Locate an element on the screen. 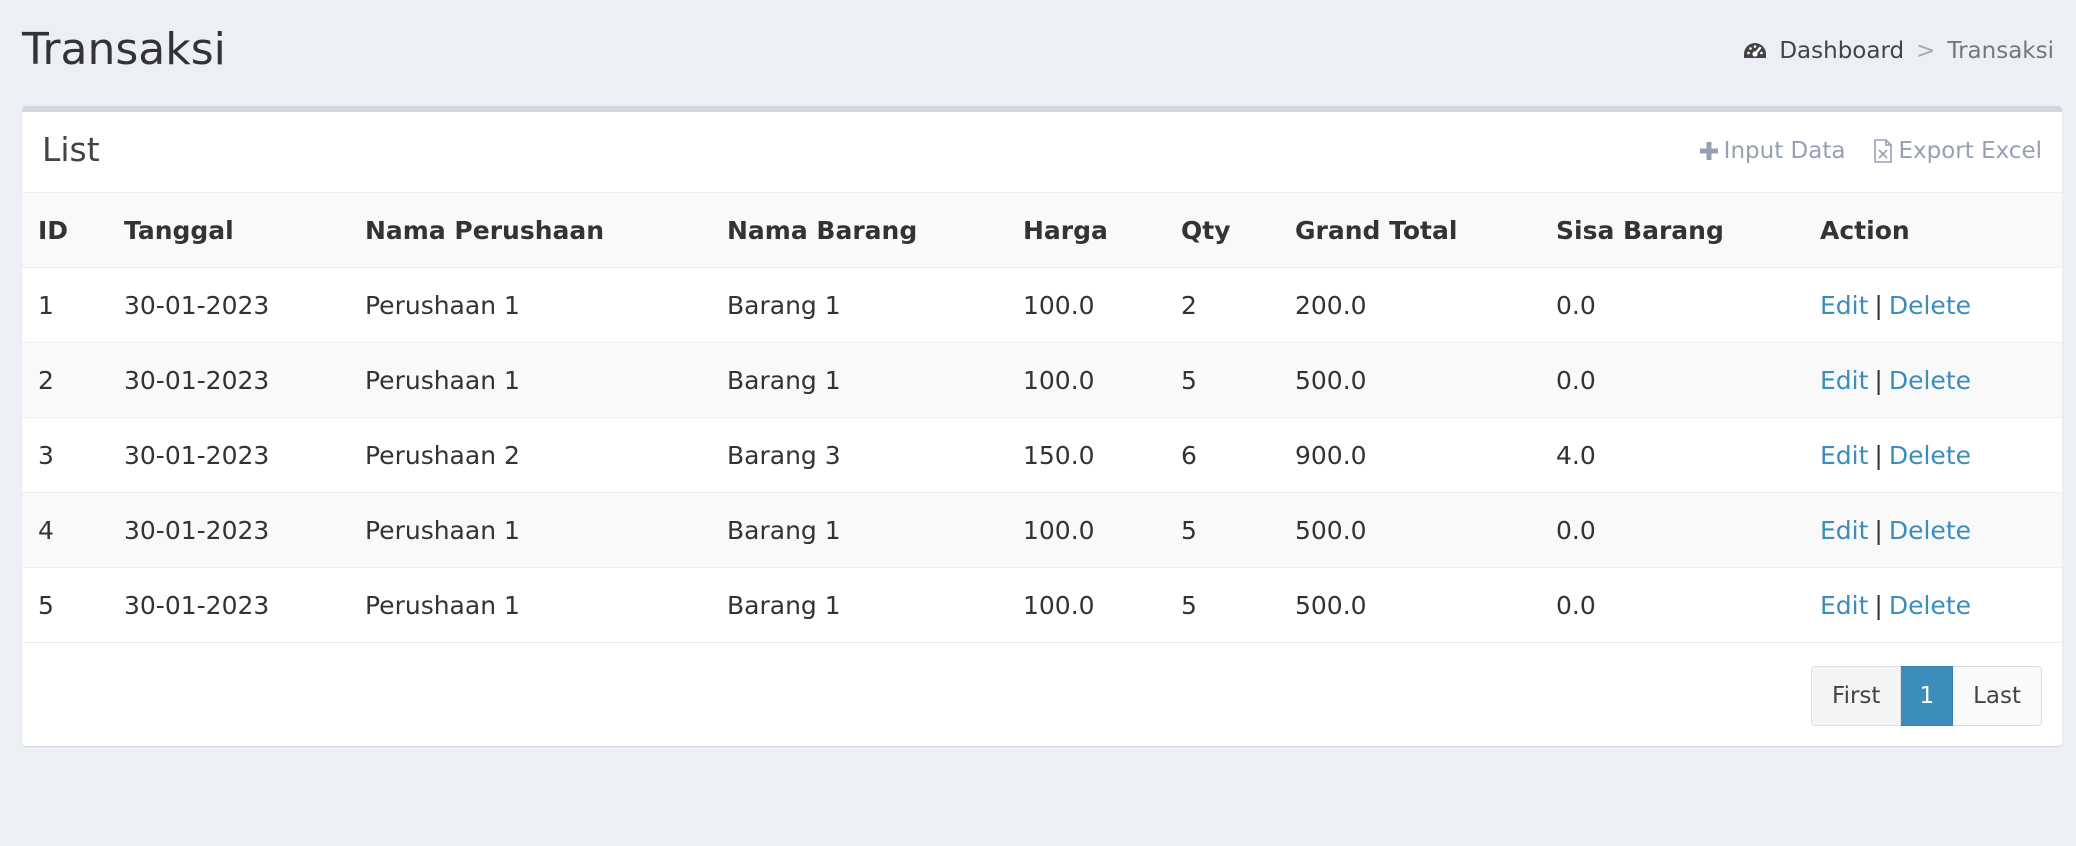  cell-harga: 150.0 is located at coordinates (1059, 455).